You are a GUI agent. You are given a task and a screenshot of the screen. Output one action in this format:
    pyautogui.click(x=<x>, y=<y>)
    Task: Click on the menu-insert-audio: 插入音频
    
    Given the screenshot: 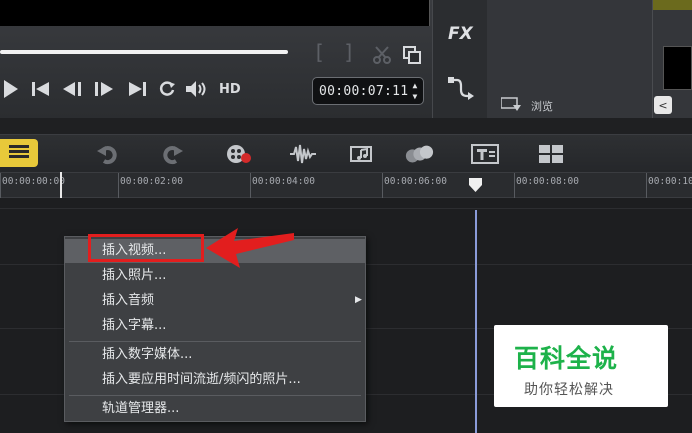 What is the action you would take?
    pyautogui.click(x=215, y=301)
    